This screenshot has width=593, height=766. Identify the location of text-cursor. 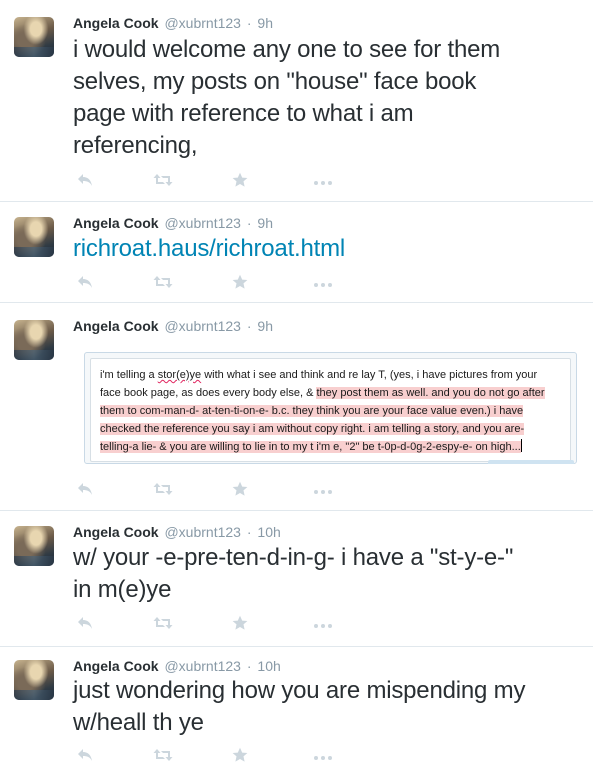
(521, 445).